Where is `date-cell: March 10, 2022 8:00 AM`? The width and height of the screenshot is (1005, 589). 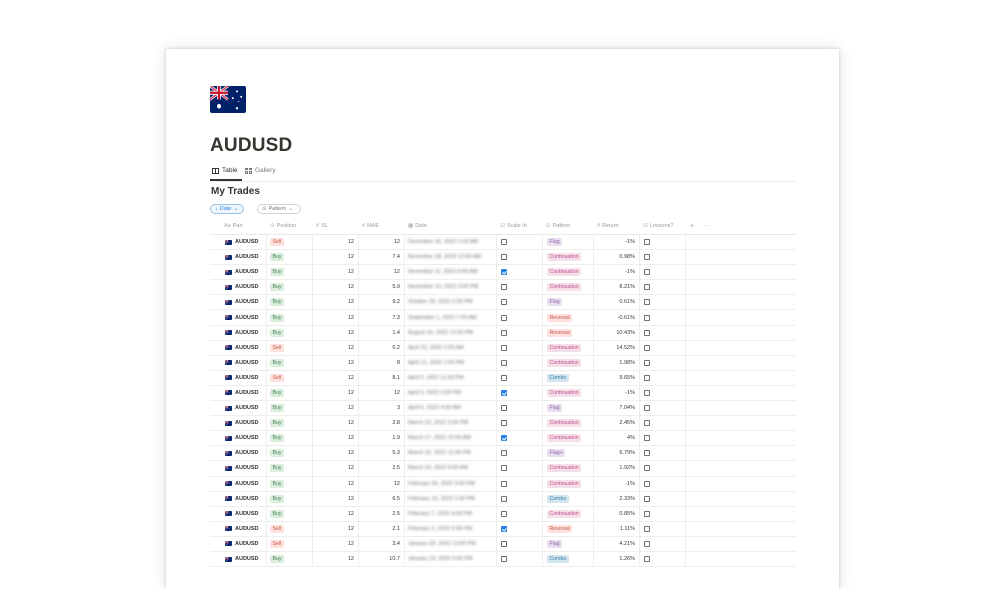 date-cell: March 10, 2022 8:00 AM is located at coordinates (452, 468).